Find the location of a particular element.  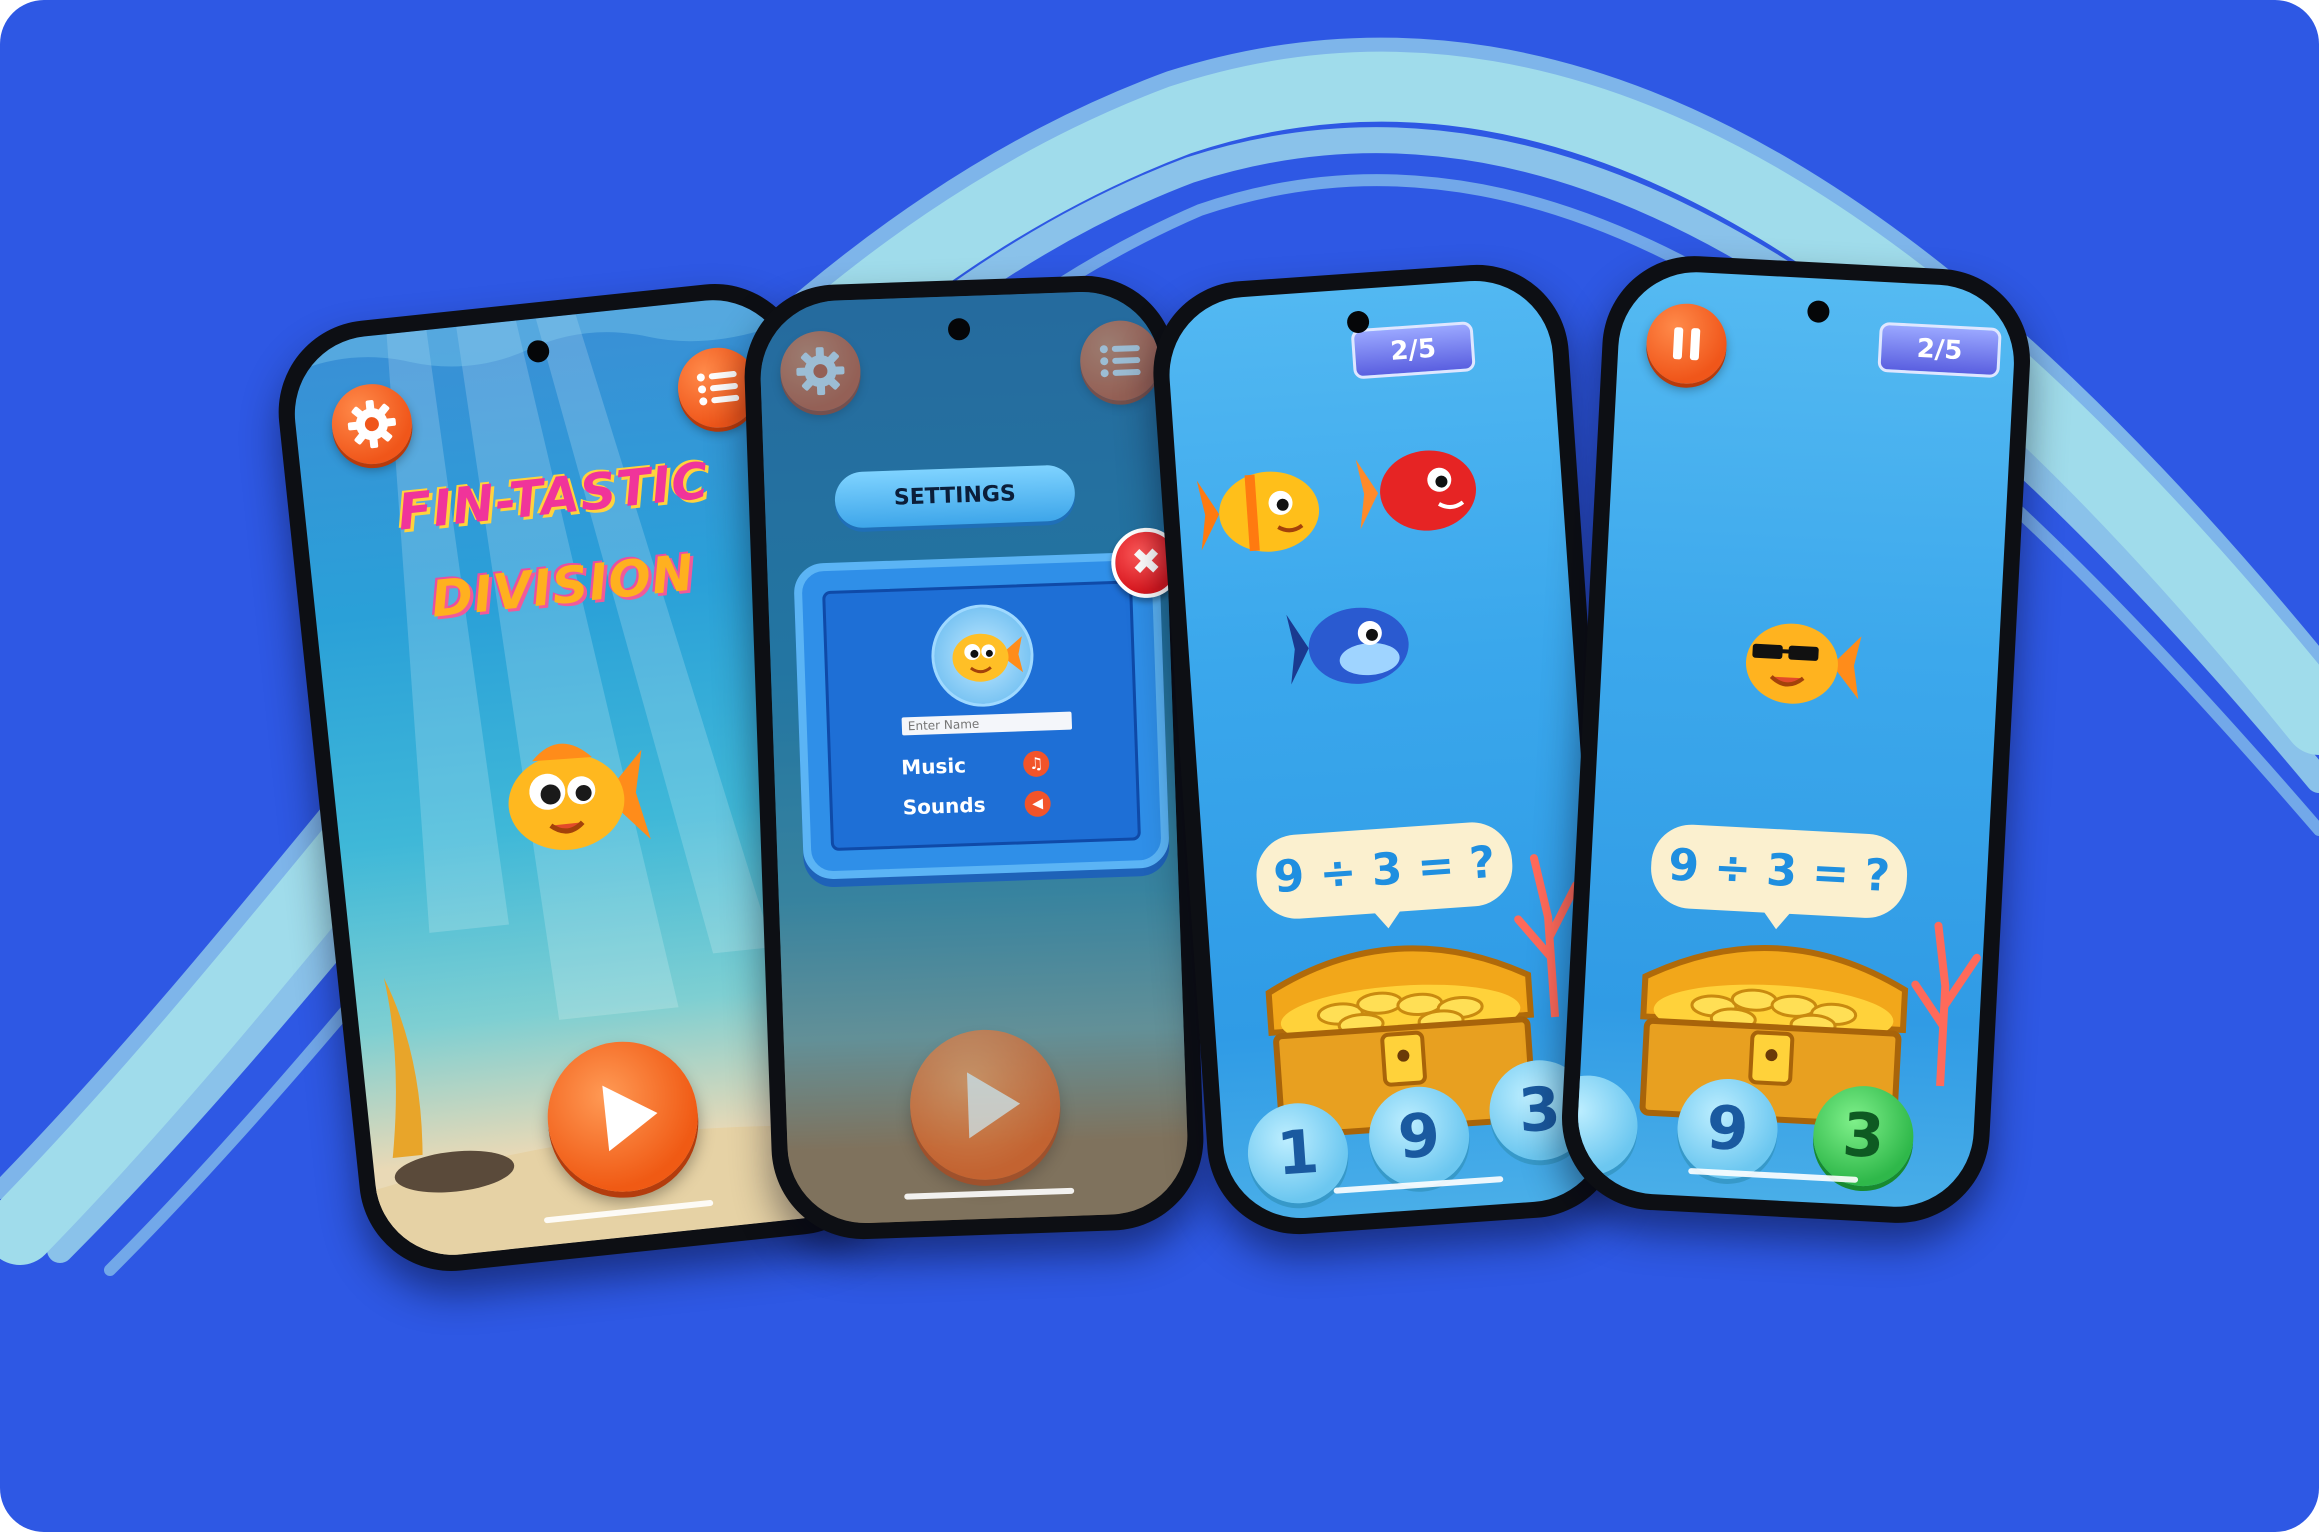

pause-icon is located at coordinates (1686, 344).